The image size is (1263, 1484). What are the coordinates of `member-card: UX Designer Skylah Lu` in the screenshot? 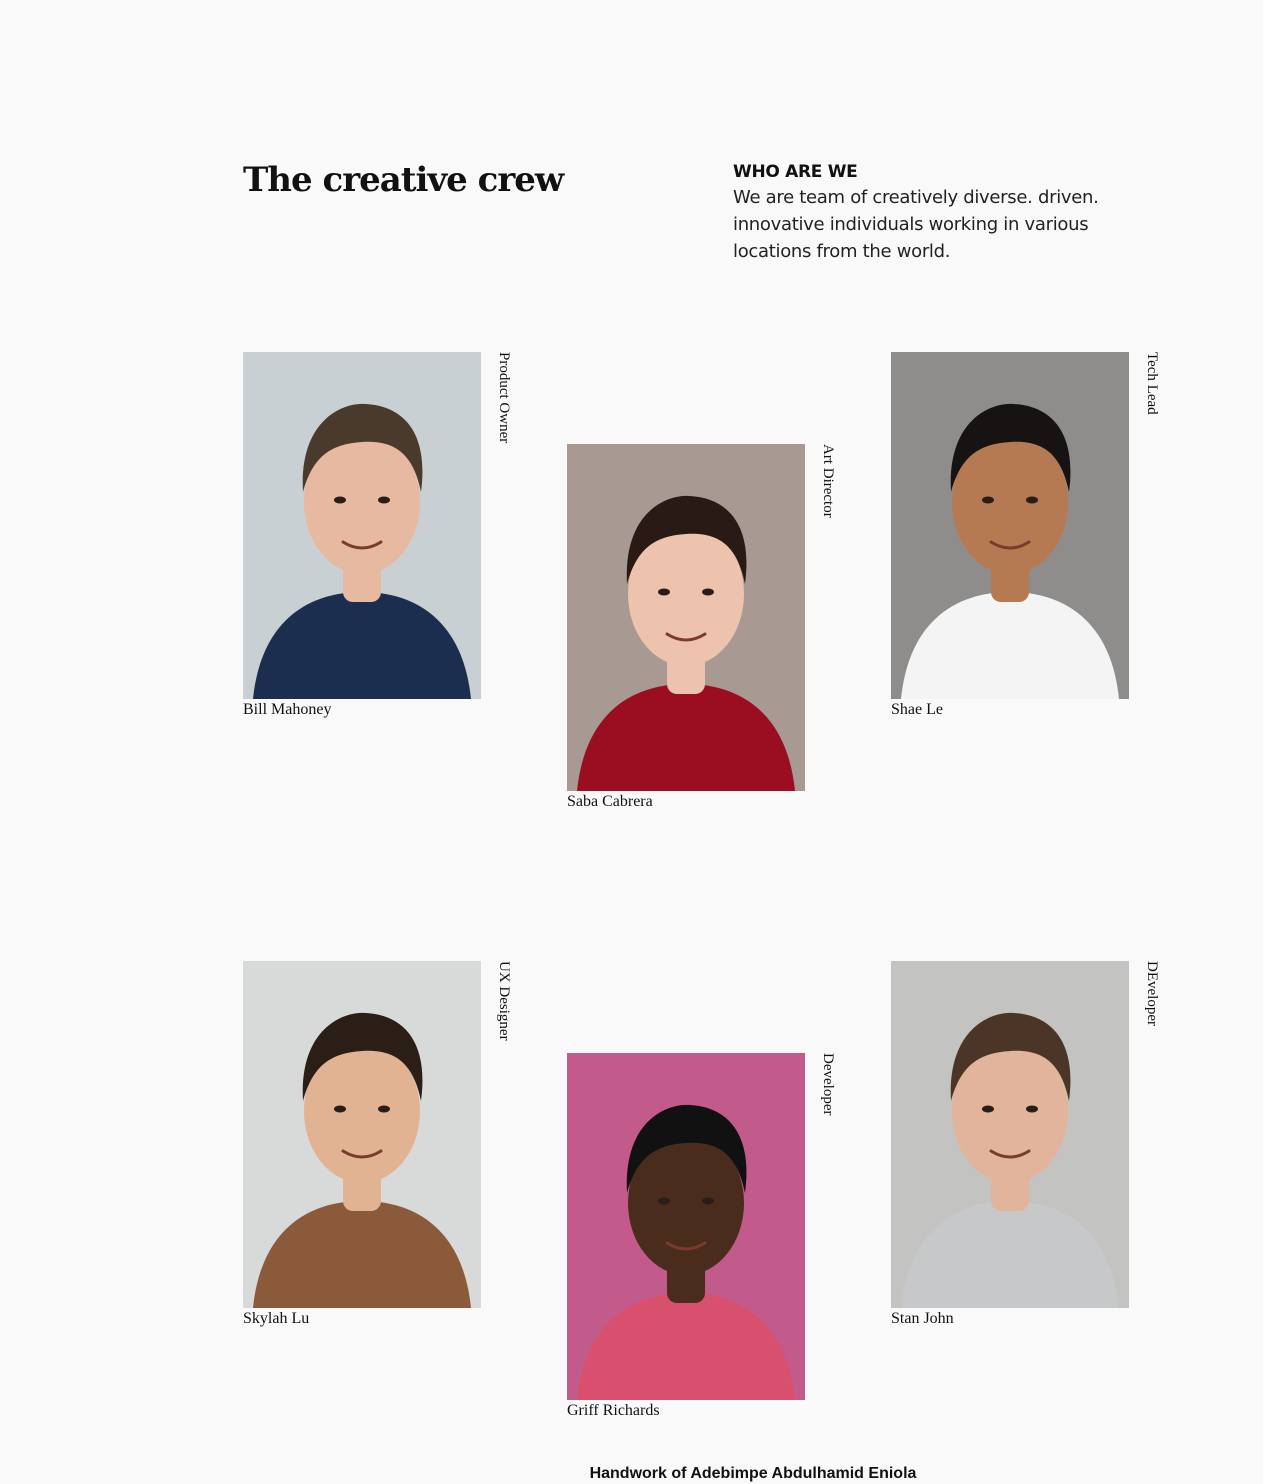 It's located at (388, 1151).